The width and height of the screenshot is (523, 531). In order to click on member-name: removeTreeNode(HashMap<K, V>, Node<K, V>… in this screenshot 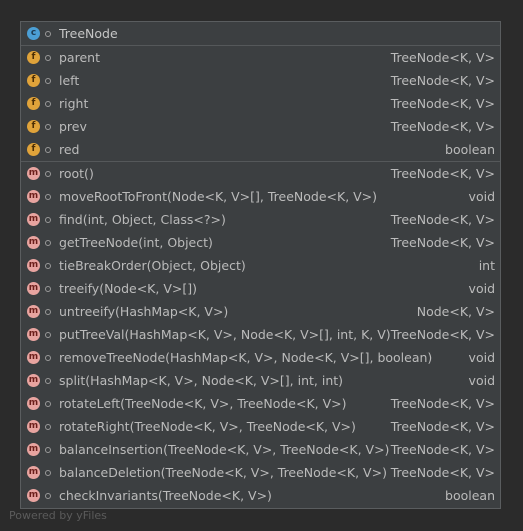, I will do `click(246, 357)`.